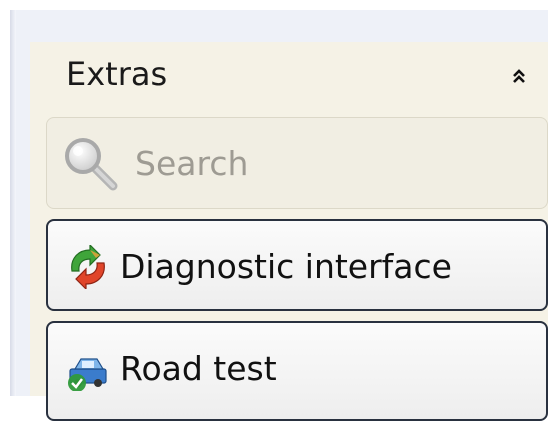 The image size is (548, 421). What do you see at coordinates (117, 74) in the screenshot?
I see `panel-title: Extras` at bounding box center [117, 74].